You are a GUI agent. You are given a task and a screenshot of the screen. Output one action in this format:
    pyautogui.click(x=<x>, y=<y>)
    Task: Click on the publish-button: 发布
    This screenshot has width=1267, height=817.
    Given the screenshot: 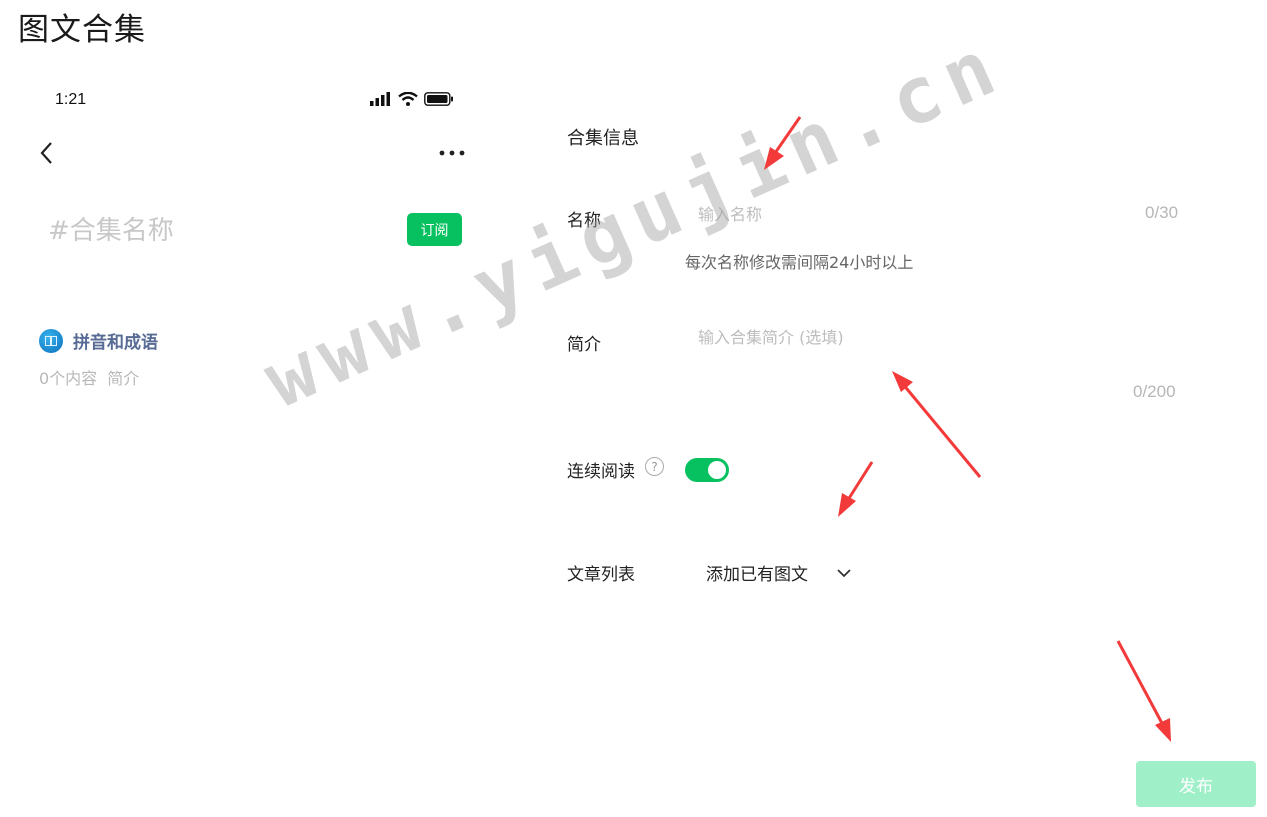 What is the action you would take?
    pyautogui.click(x=1196, y=784)
    